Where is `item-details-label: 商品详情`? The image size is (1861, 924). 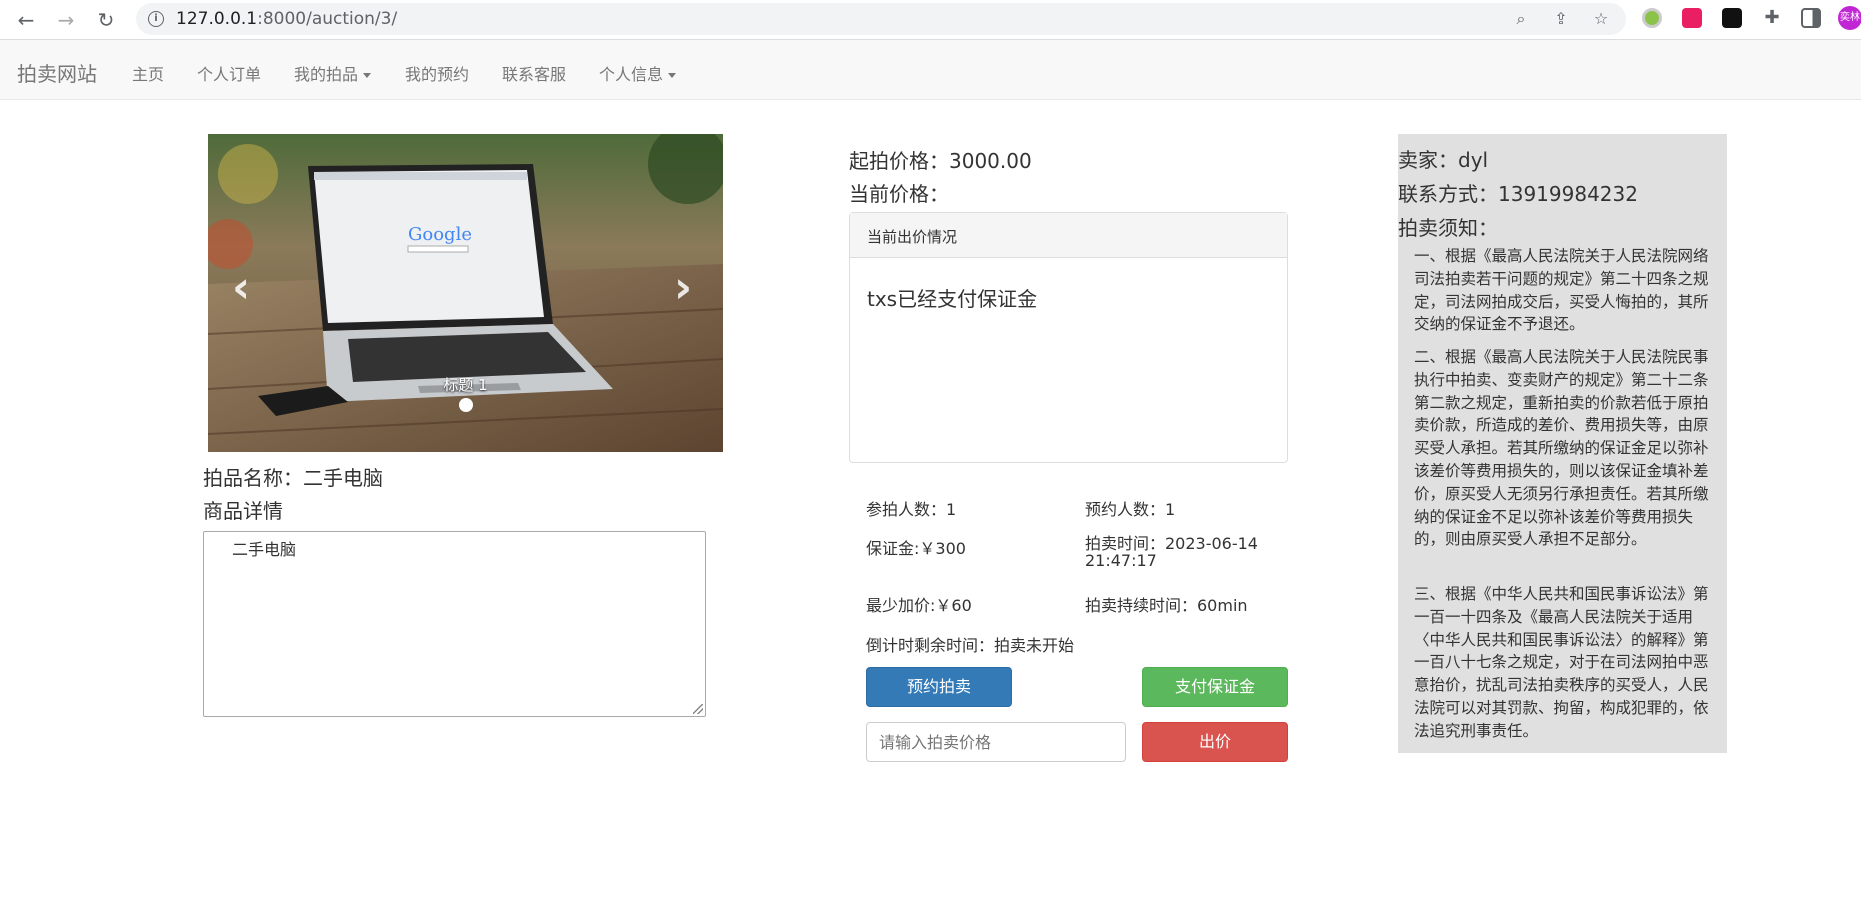 item-details-label: 商品详情 is located at coordinates (243, 511).